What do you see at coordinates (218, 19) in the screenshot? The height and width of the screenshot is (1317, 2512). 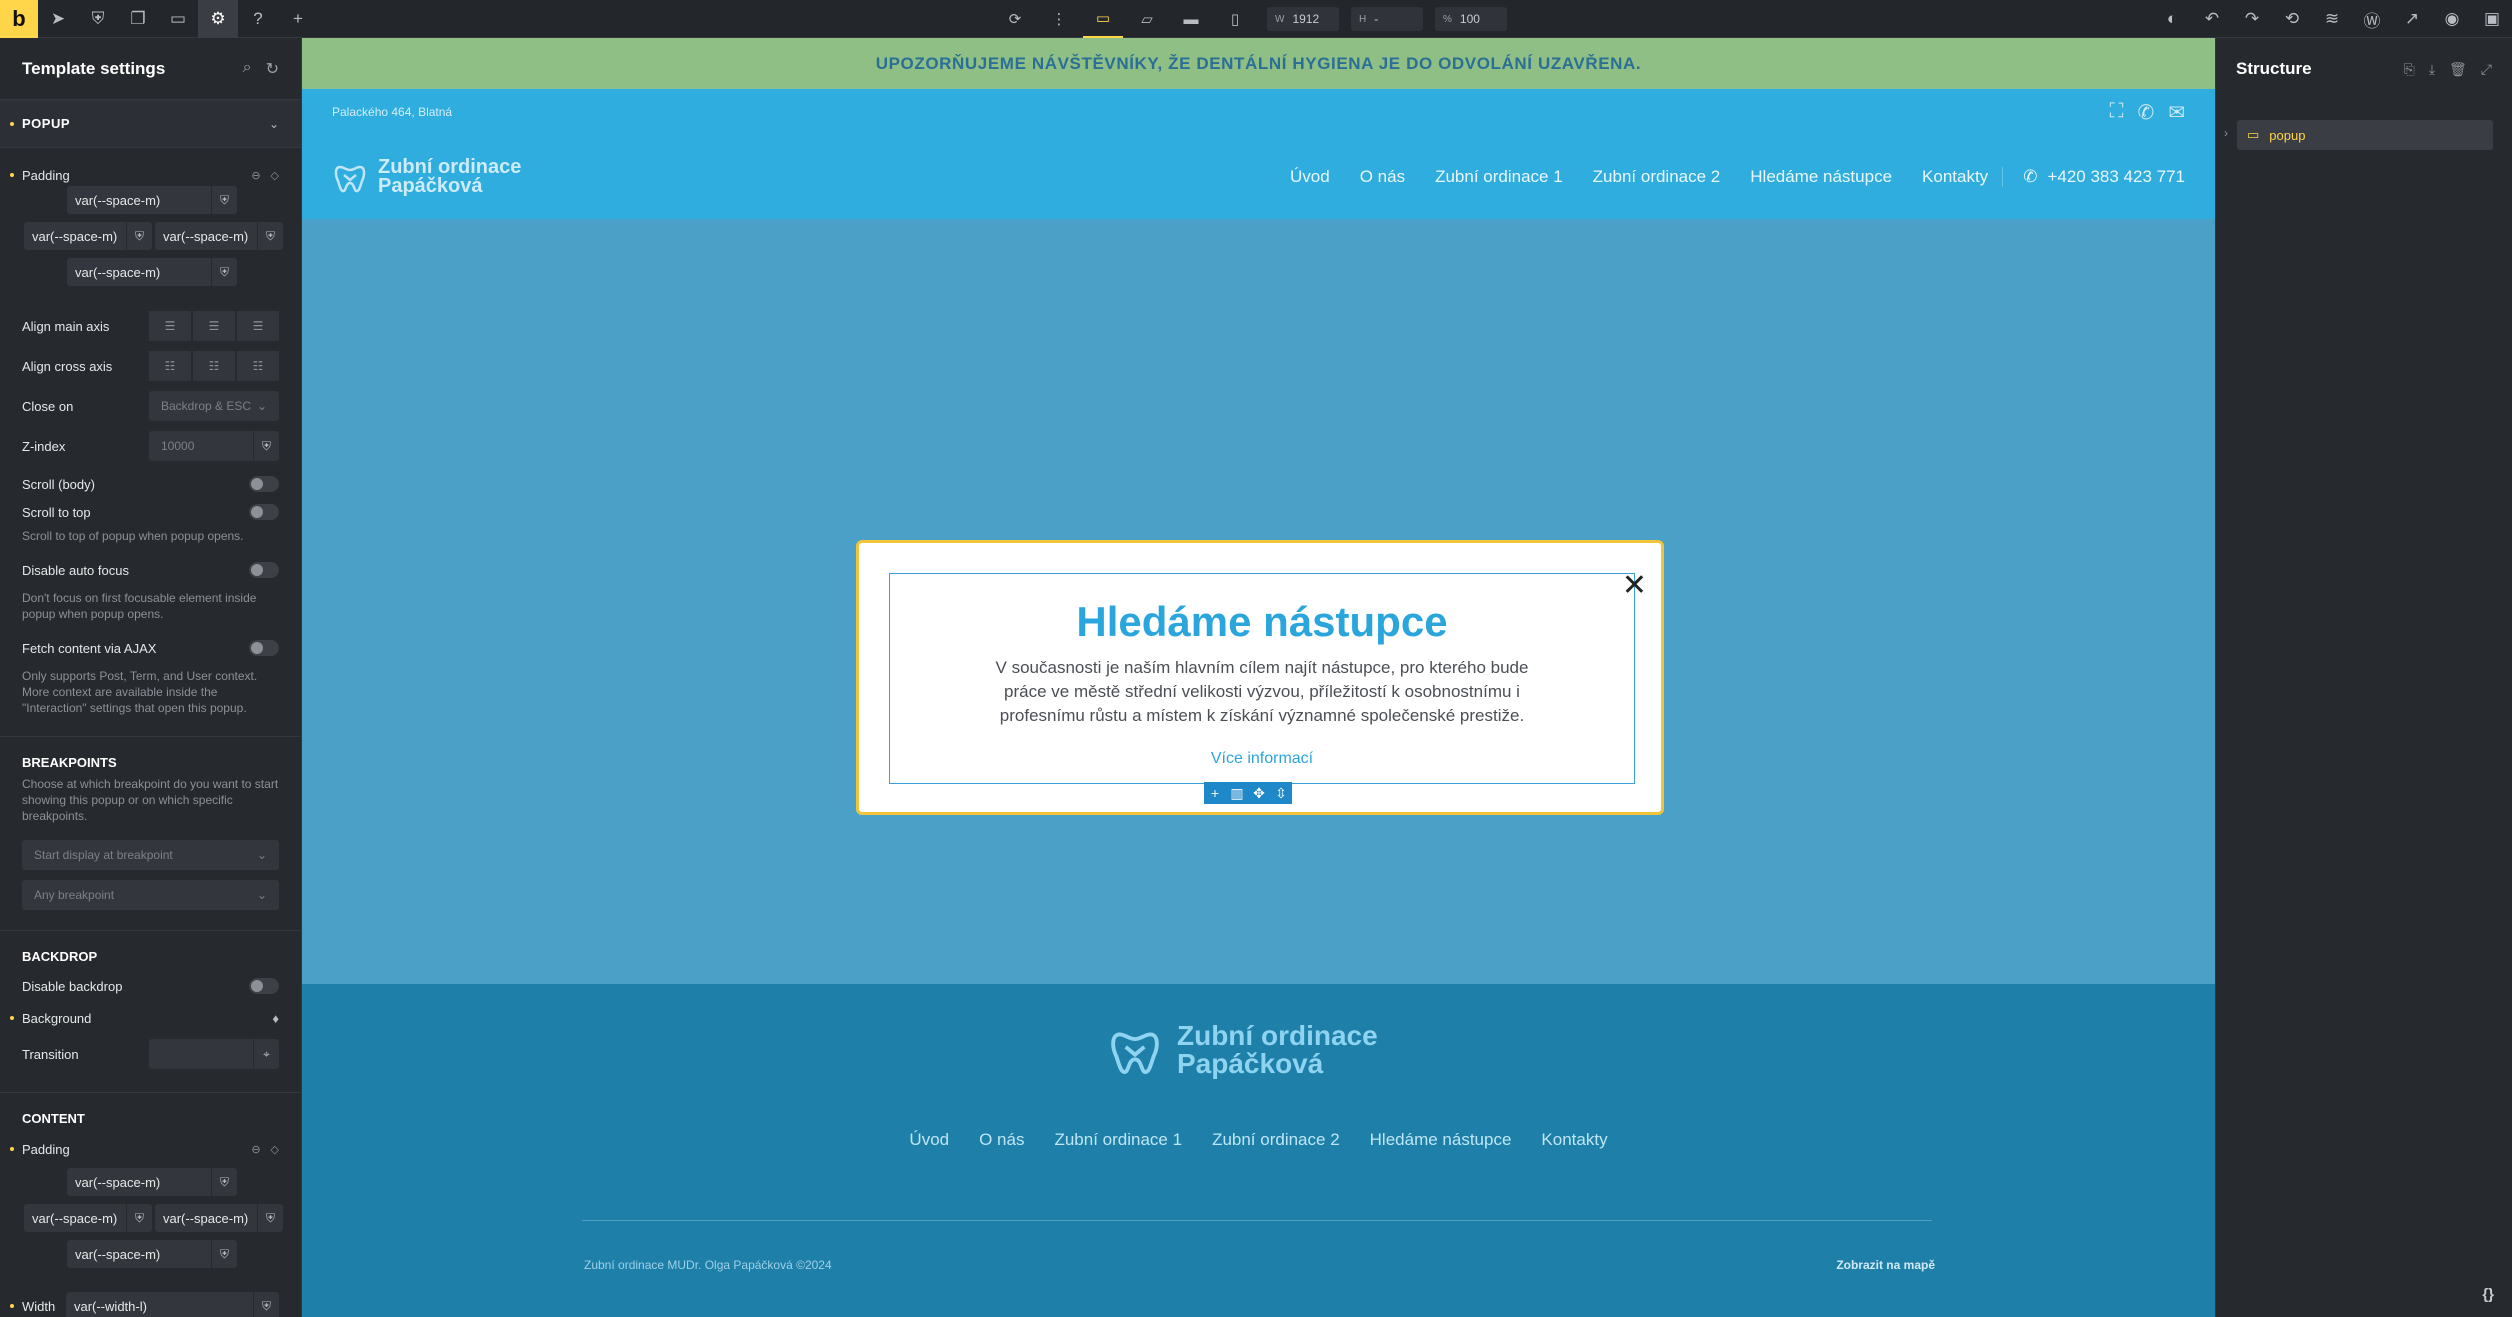 I see `settings-gear-icon: ⚙` at bounding box center [218, 19].